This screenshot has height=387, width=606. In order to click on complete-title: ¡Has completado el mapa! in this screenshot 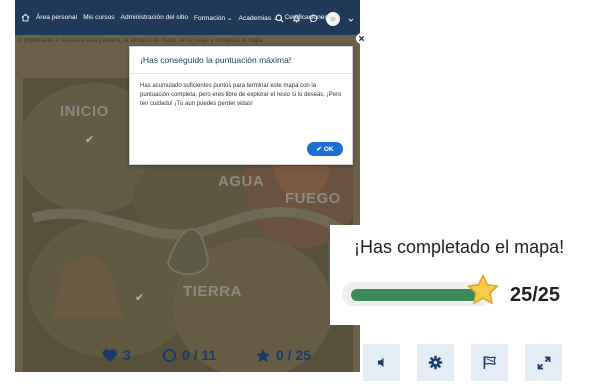, I will do `click(459, 247)`.